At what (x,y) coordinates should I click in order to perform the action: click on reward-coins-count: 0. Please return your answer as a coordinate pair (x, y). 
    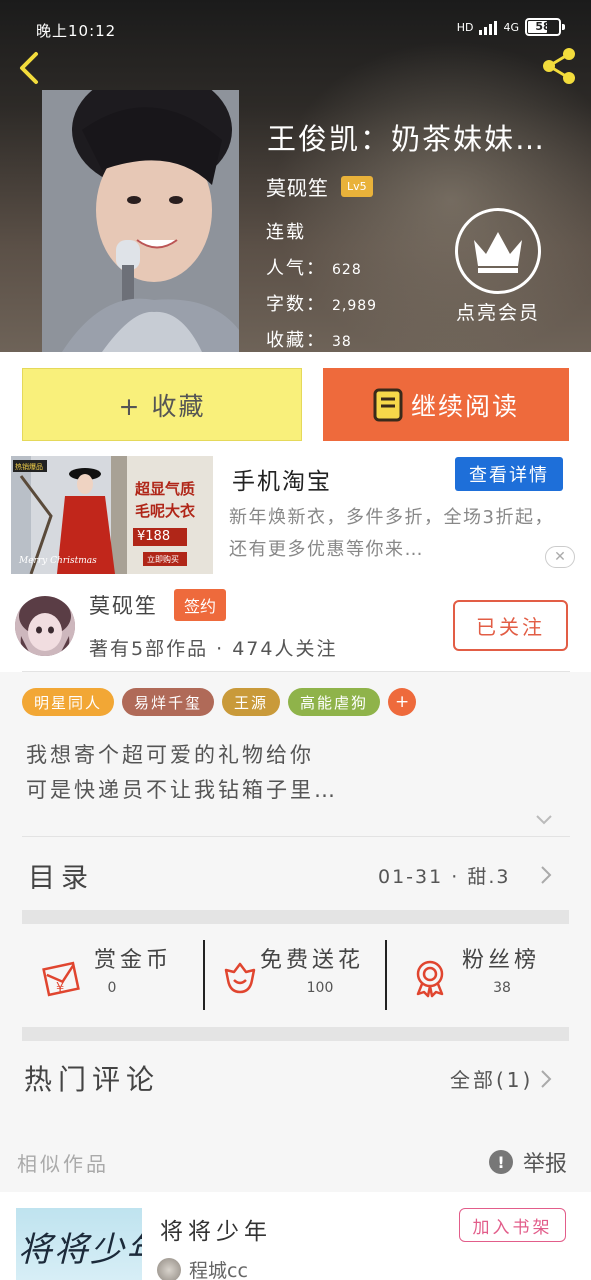
    Looking at the image, I should click on (112, 988).